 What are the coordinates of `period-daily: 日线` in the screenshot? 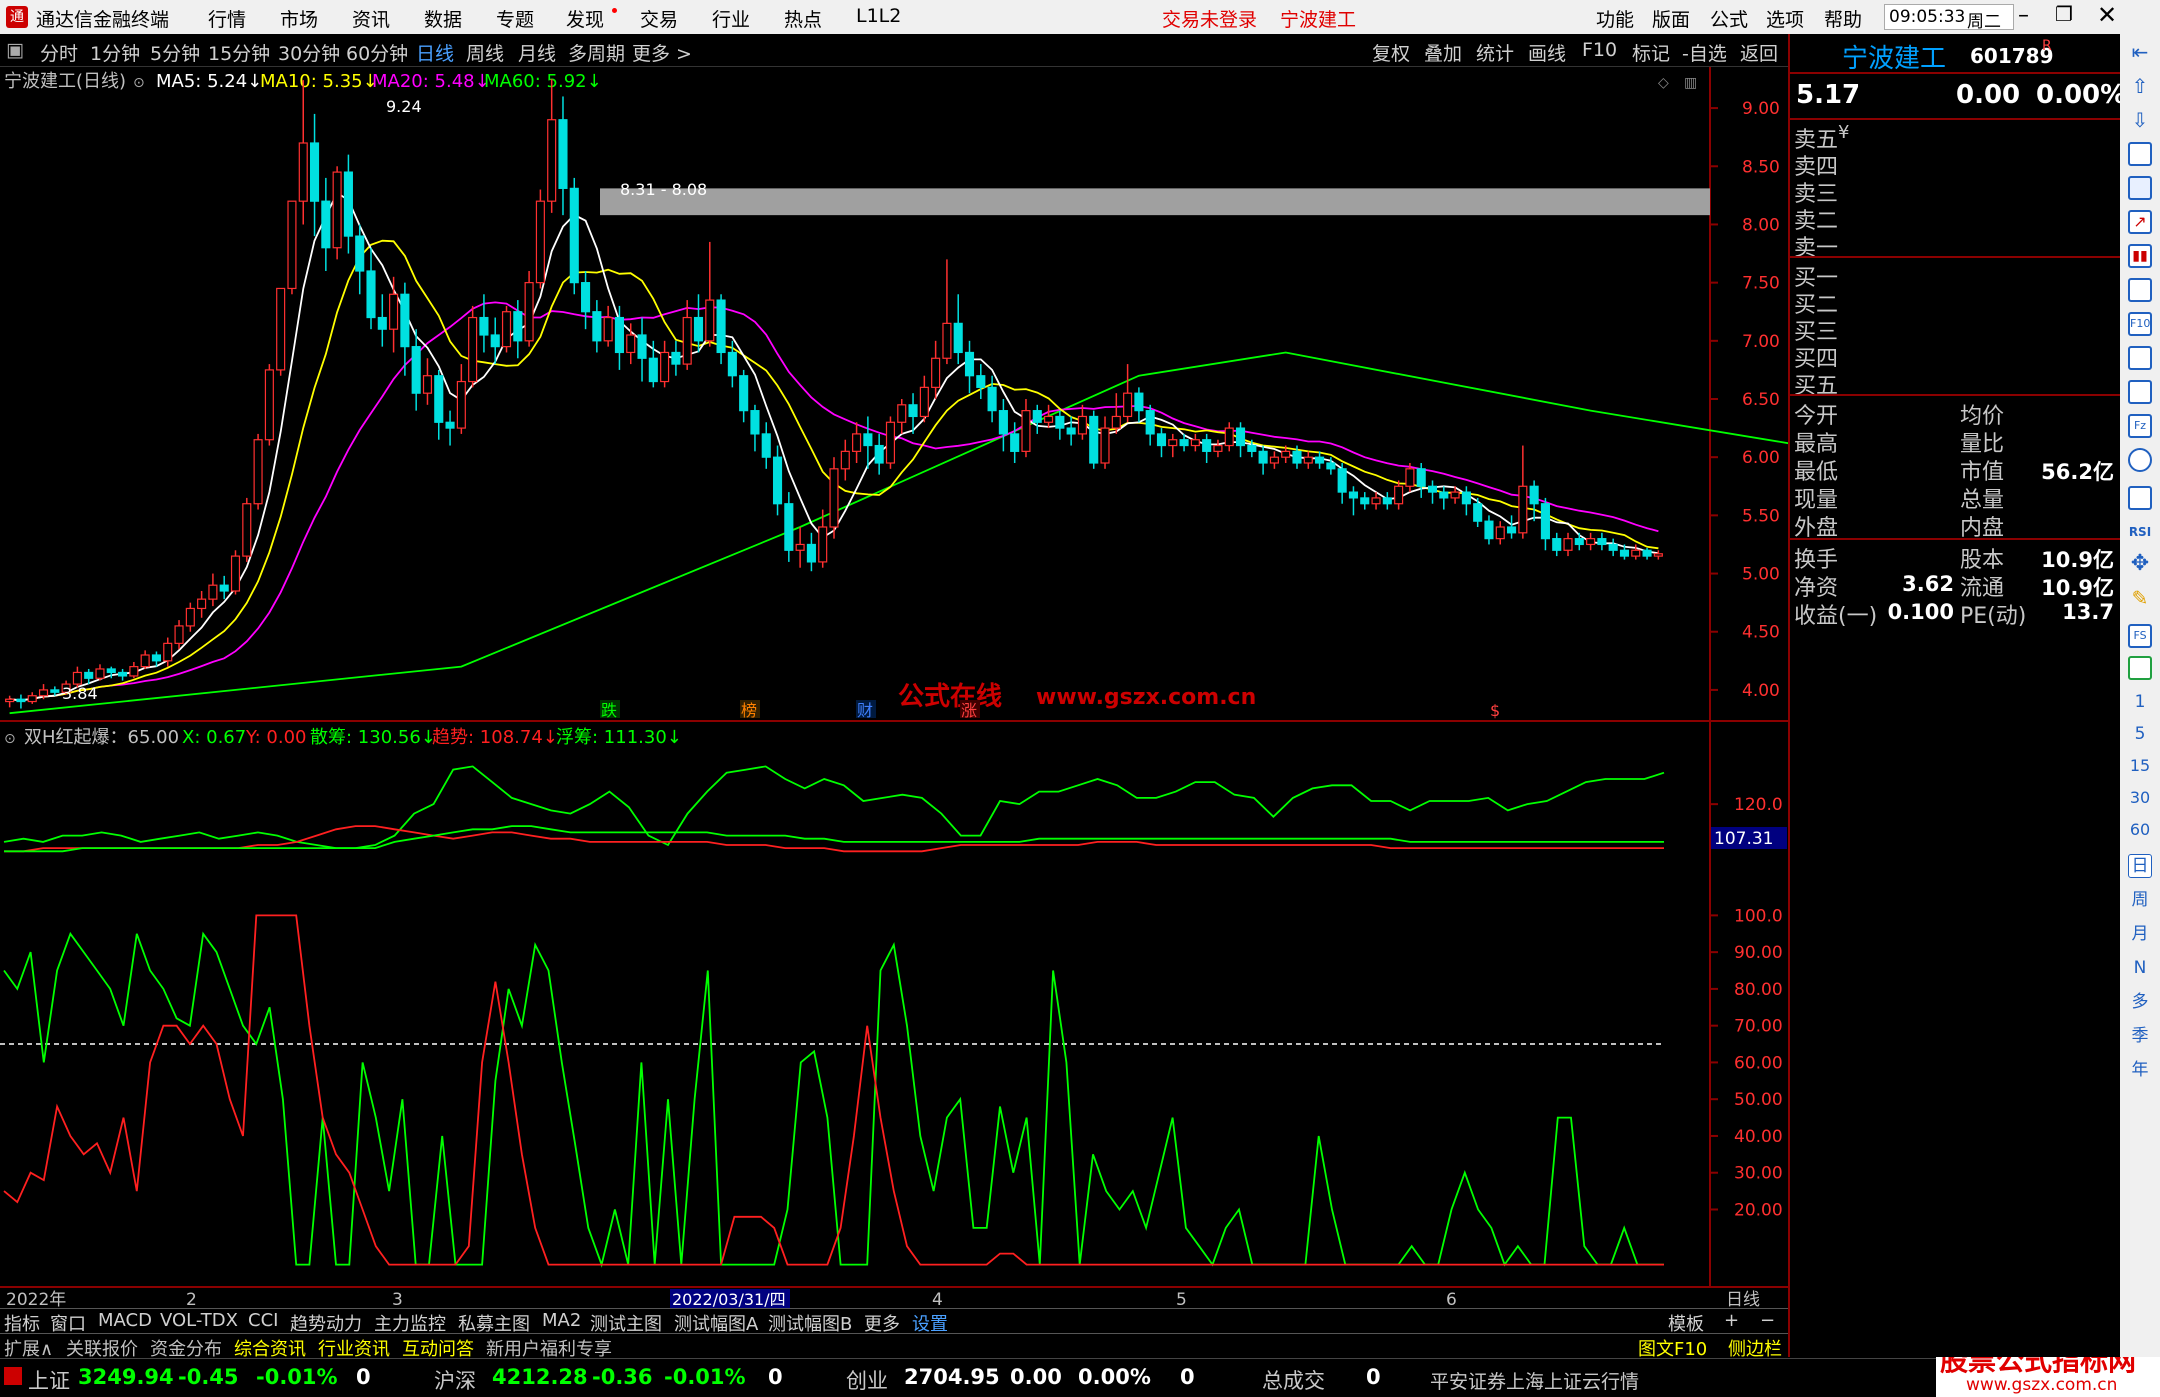 It's located at (435, 52).